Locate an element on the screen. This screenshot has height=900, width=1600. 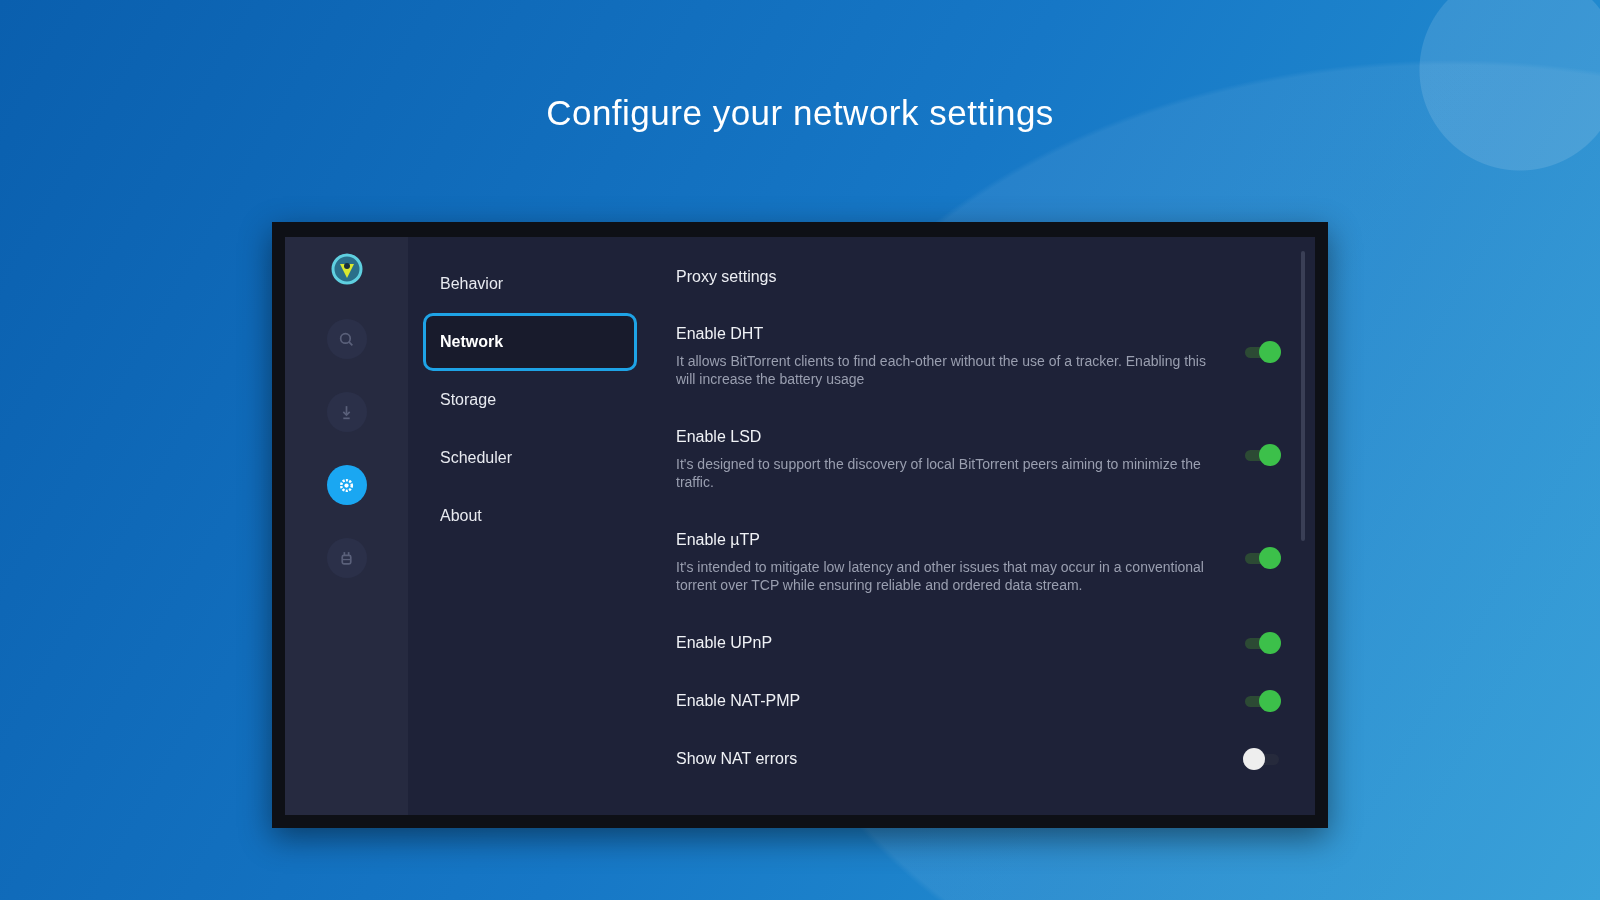
app-logo is located at coordinates (346, 269).